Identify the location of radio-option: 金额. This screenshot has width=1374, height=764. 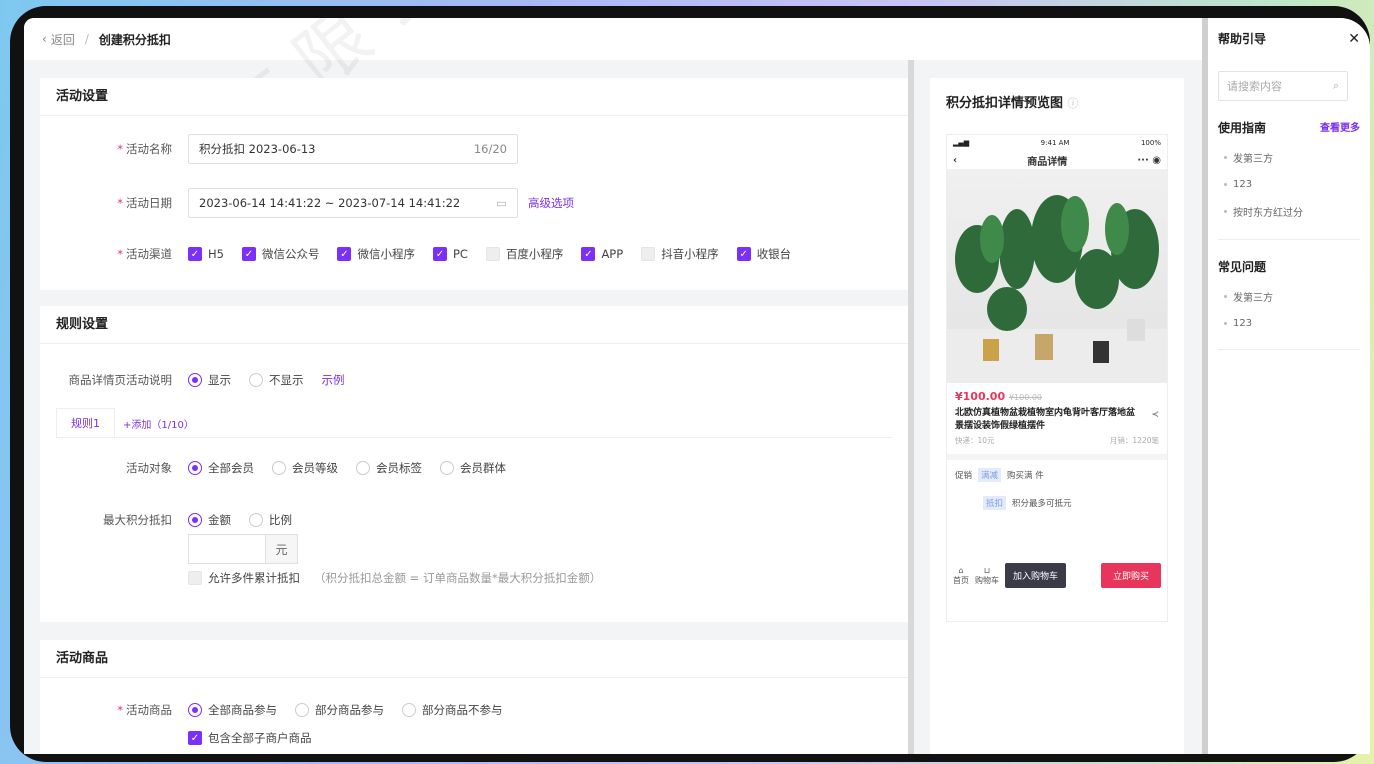
(209, 520).